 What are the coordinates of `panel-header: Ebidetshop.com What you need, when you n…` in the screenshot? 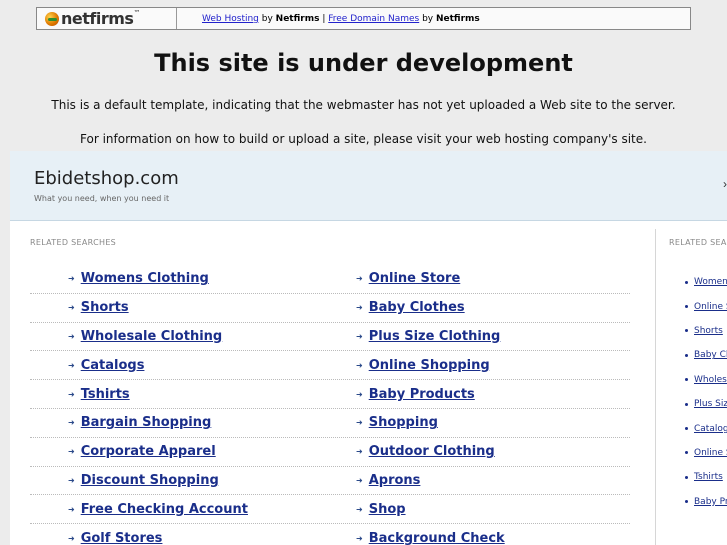 It's located at (368, 186).